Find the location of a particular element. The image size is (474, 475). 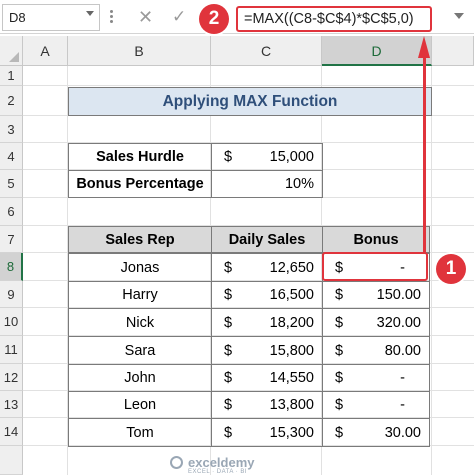

select-all-button is located at coordinates (11, 51).